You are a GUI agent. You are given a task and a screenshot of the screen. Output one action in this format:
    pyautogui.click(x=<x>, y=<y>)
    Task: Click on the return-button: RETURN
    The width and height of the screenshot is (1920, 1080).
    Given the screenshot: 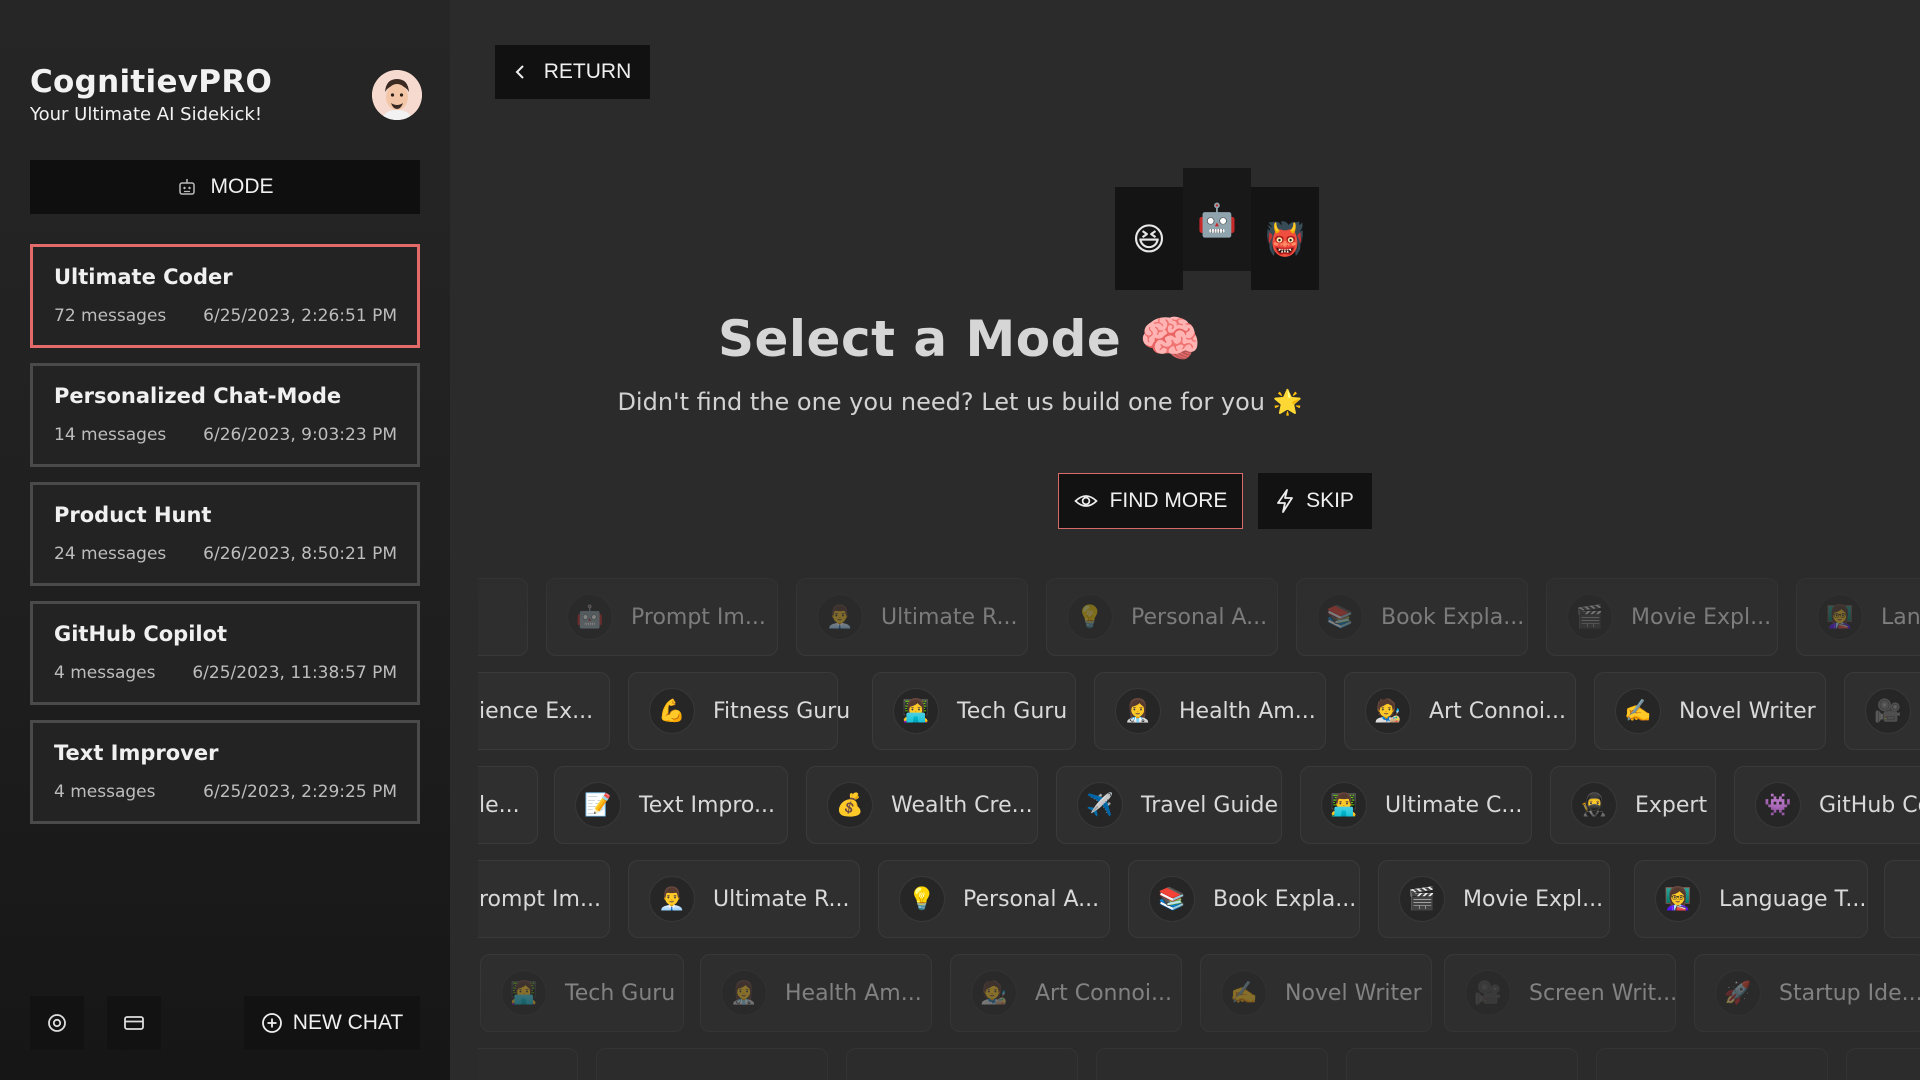 What is the action you would take?
    pyautogui.click(x=572, y=72)
    